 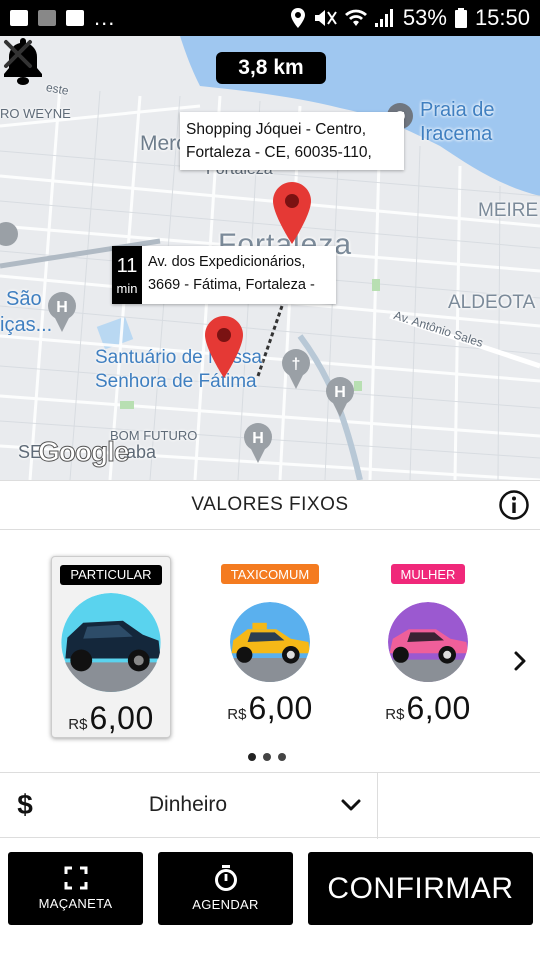 I want to click on maps-notification-icon, so click(x=75, y=18).